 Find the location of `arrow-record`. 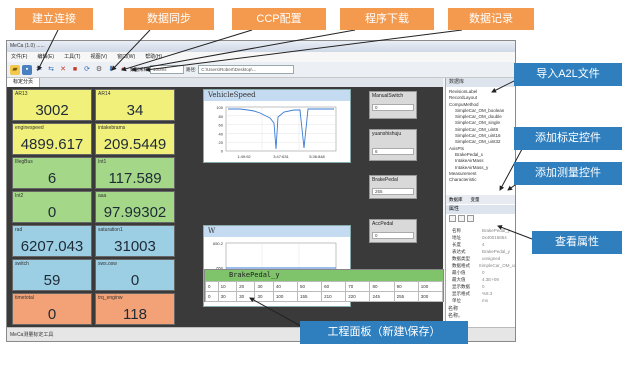

arrow-record is located at coordinates (304, 50).